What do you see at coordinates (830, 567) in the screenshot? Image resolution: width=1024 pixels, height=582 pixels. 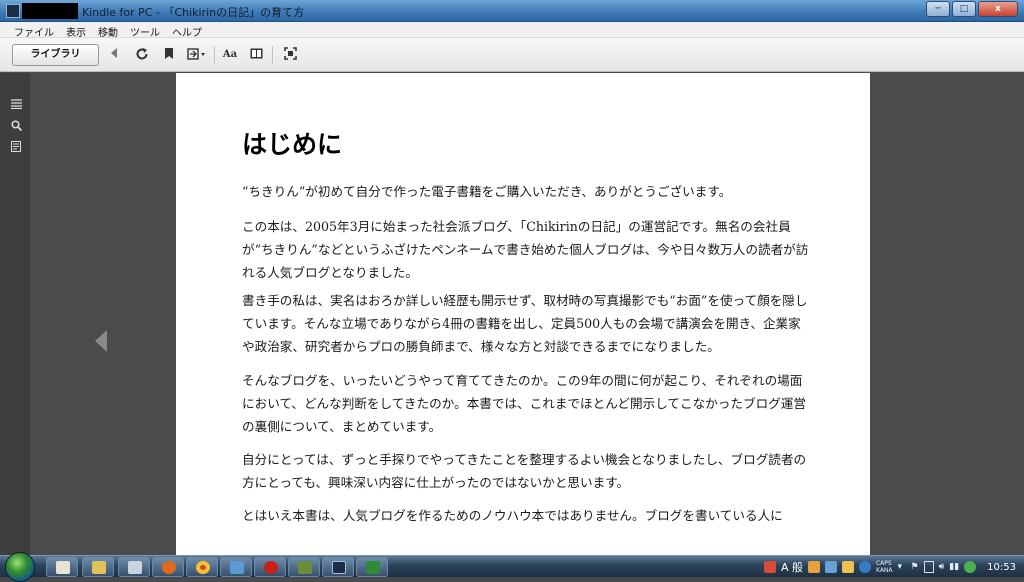 I see `ime-dictionary-icon` at bounding box center [830, 567].